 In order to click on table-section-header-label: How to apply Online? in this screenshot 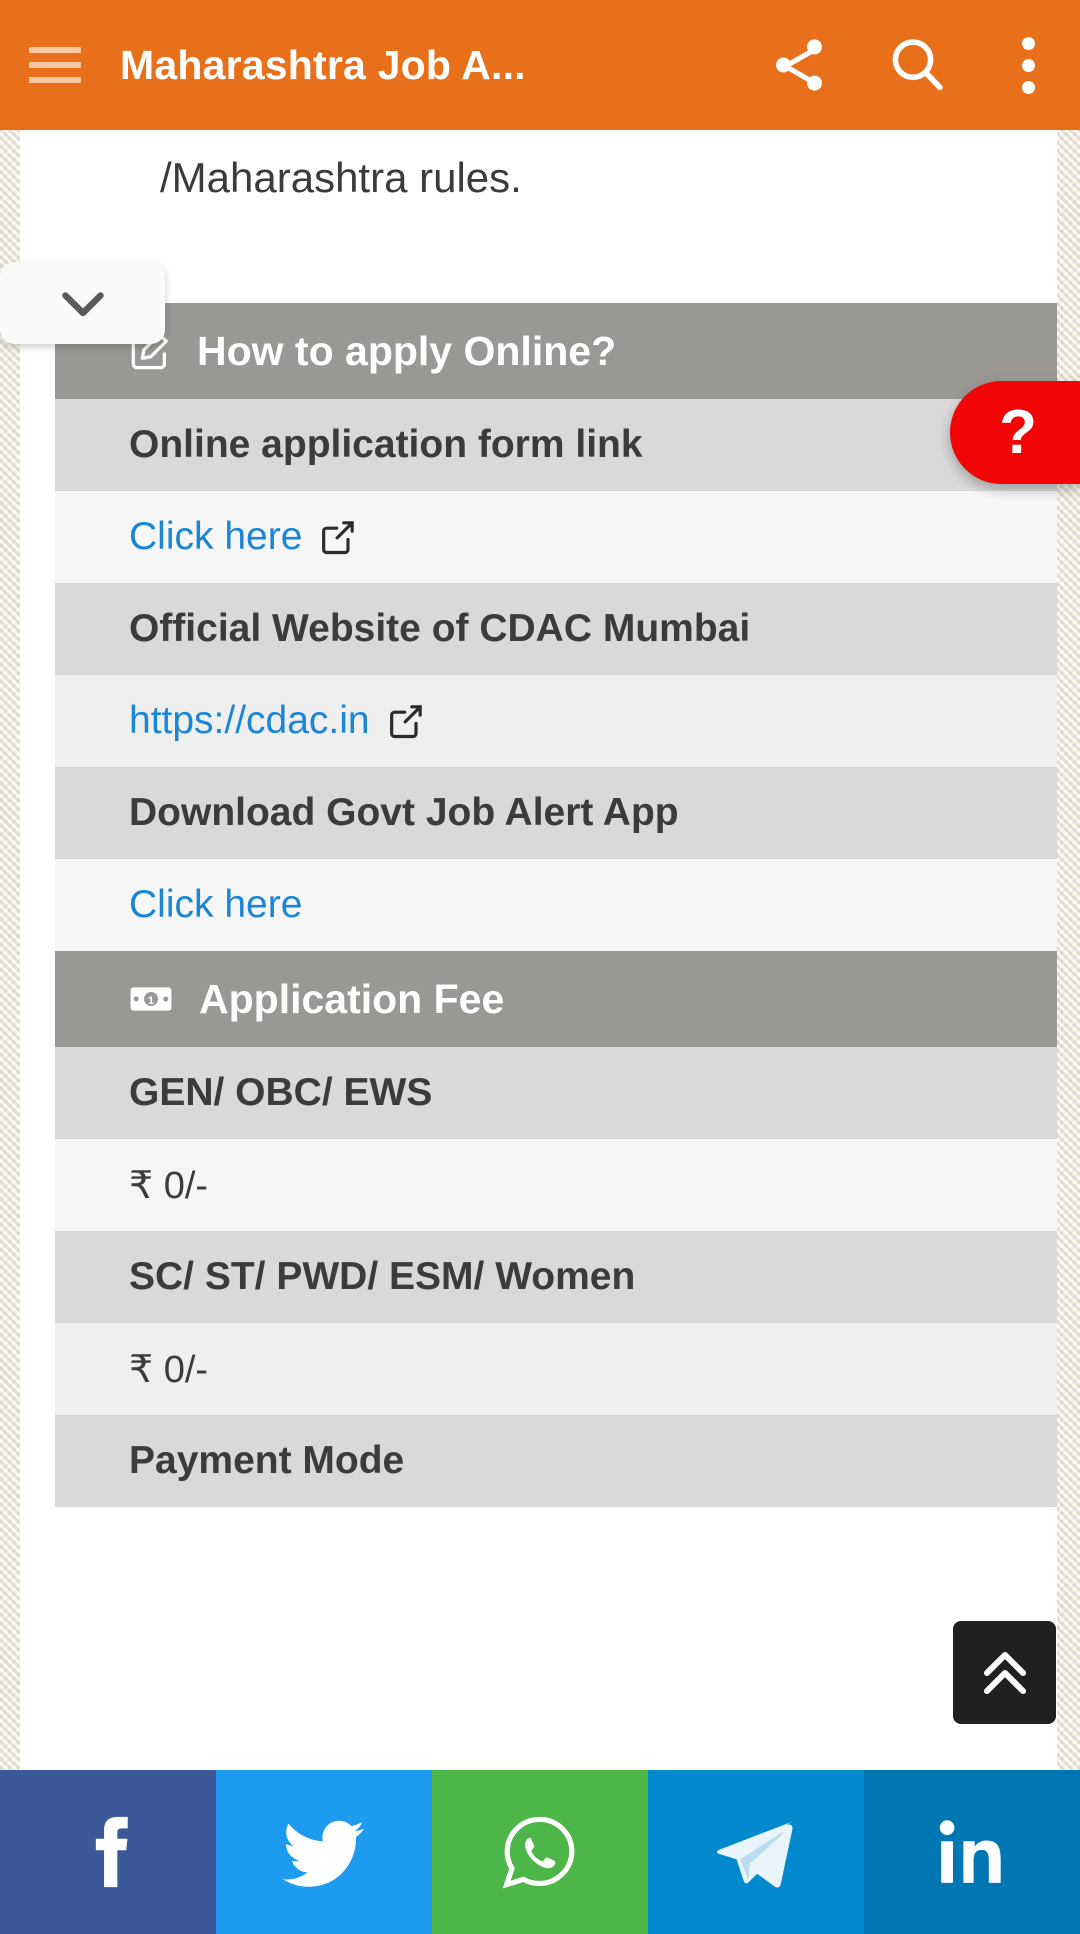, I will do `click(407, 350)`.